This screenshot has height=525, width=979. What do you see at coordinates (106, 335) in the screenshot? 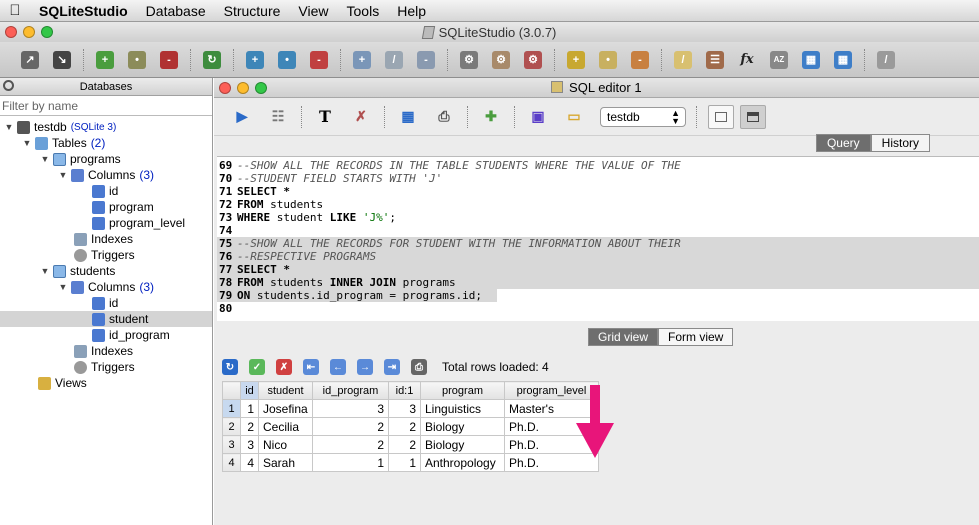
I see `tree-item-column: id_program` at bounding box center [106, 335].